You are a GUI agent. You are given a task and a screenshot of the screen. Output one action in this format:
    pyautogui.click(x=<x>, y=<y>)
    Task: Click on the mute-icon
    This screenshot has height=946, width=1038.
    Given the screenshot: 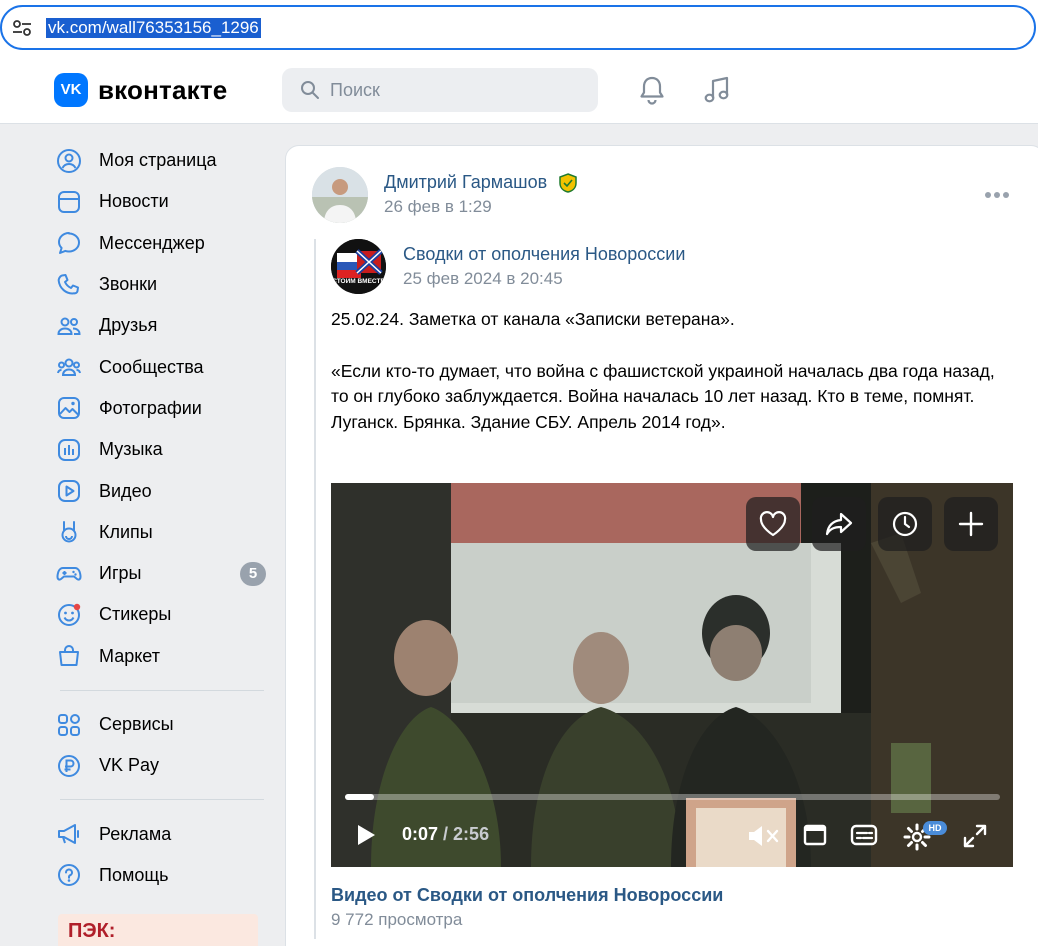 What is the action you would take?
    pyautogui.click(x=764, y=836)
    